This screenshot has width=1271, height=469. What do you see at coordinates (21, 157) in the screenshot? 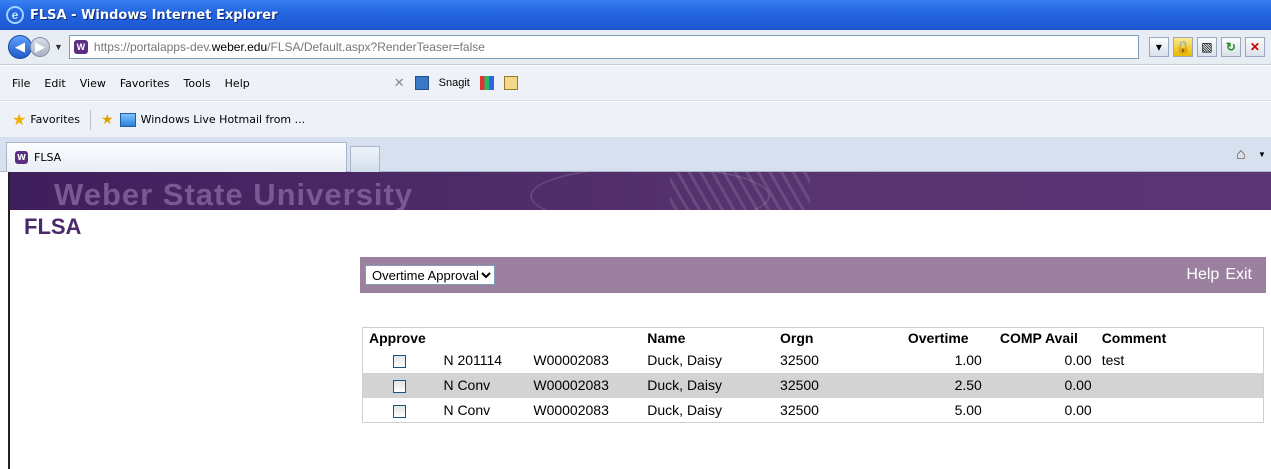
I see `tab-favicon-icon: W` at bounding box center [21, 157].